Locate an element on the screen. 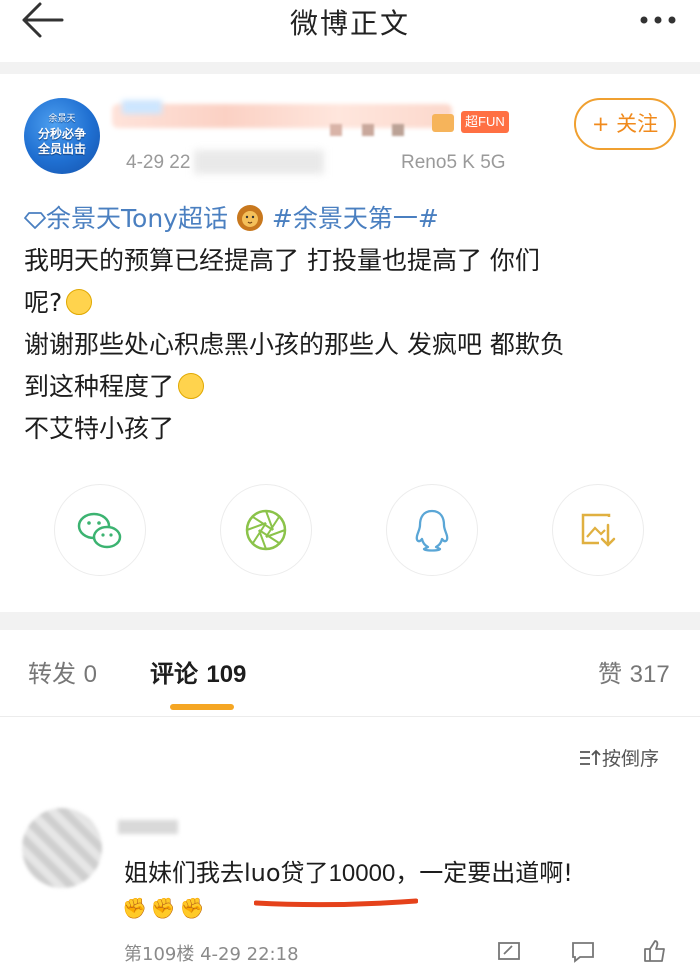 The width and height of the screenshot is (700, 966). diamond-icon is located at coordinates (35, 220).